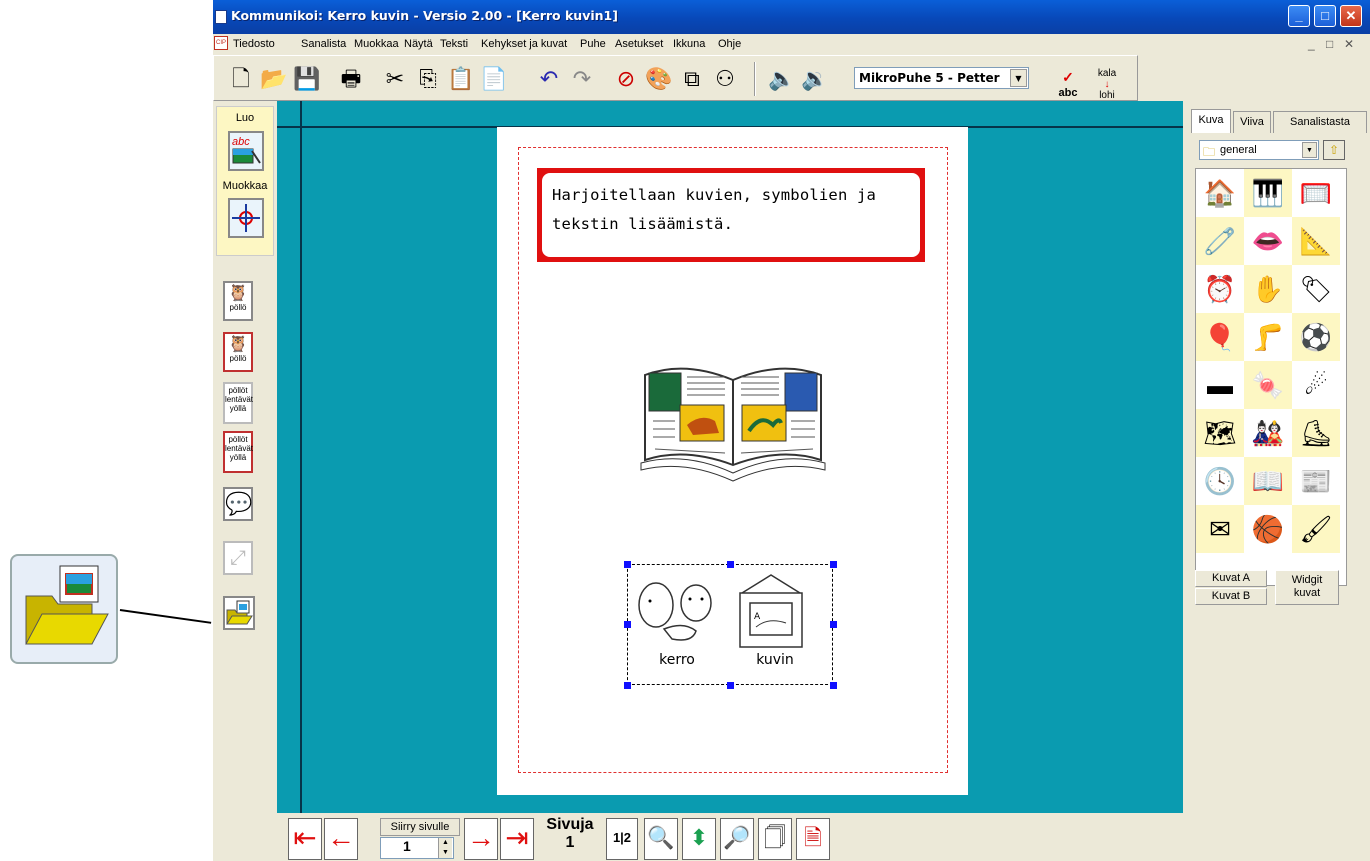 This screenshot has width=1370, height=861. Describe the element at coordinates (692, 79) in the screenshot. I see `arrange-icon: ⧉` at that location.